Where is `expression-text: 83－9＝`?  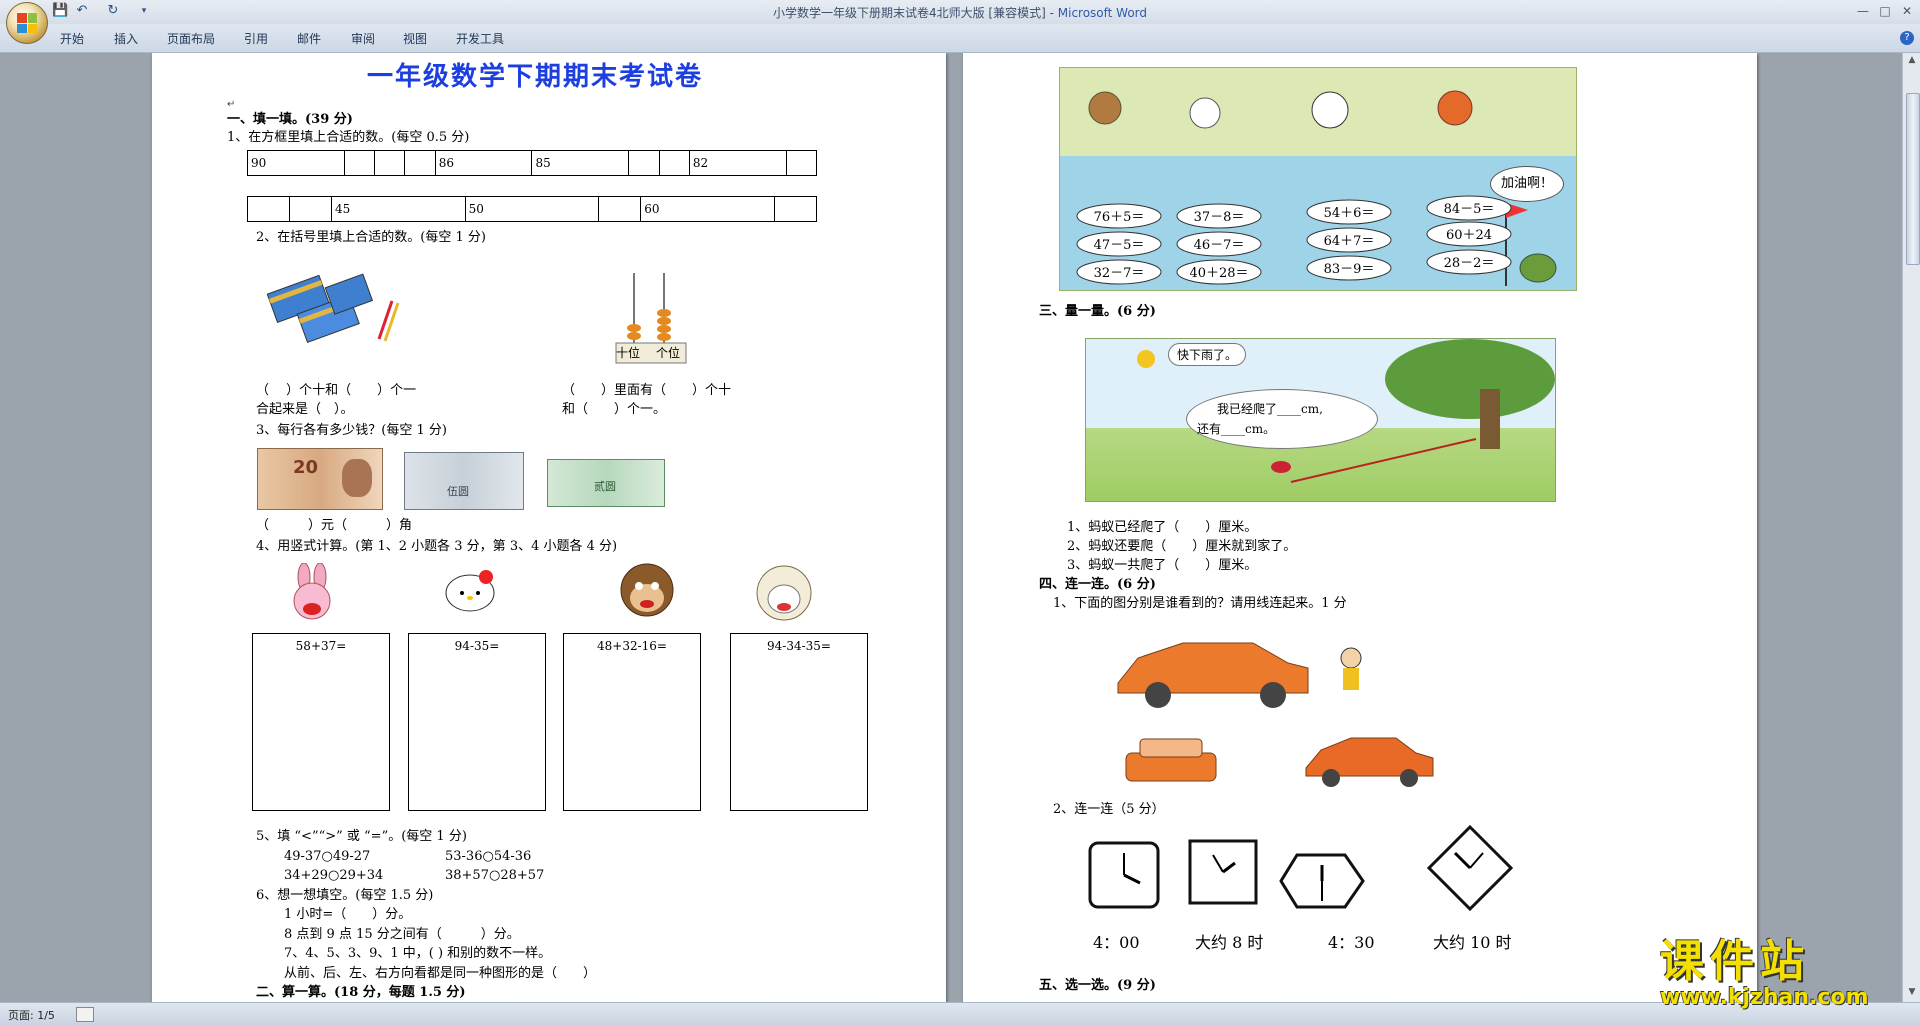
expression-text: 83－9＝ is located at coordinates (1349, 269).